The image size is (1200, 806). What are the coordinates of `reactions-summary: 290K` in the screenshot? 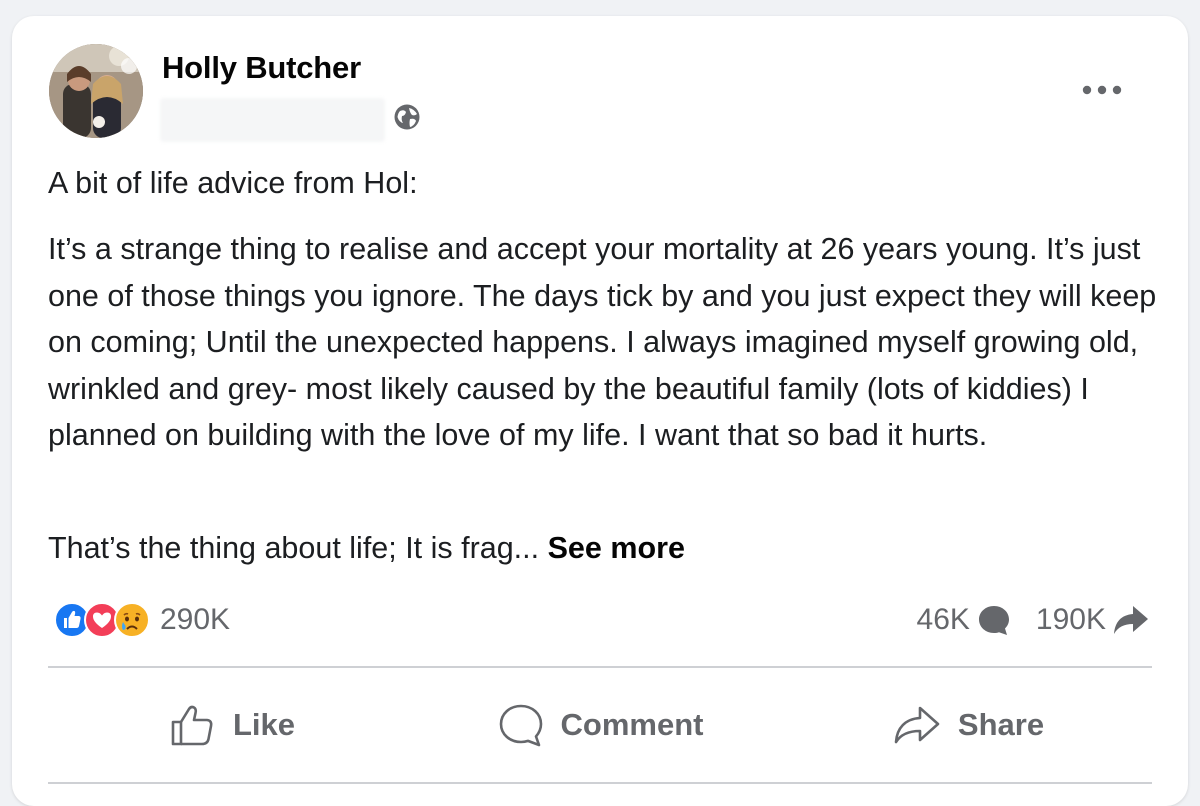 It's located at (142, 620).